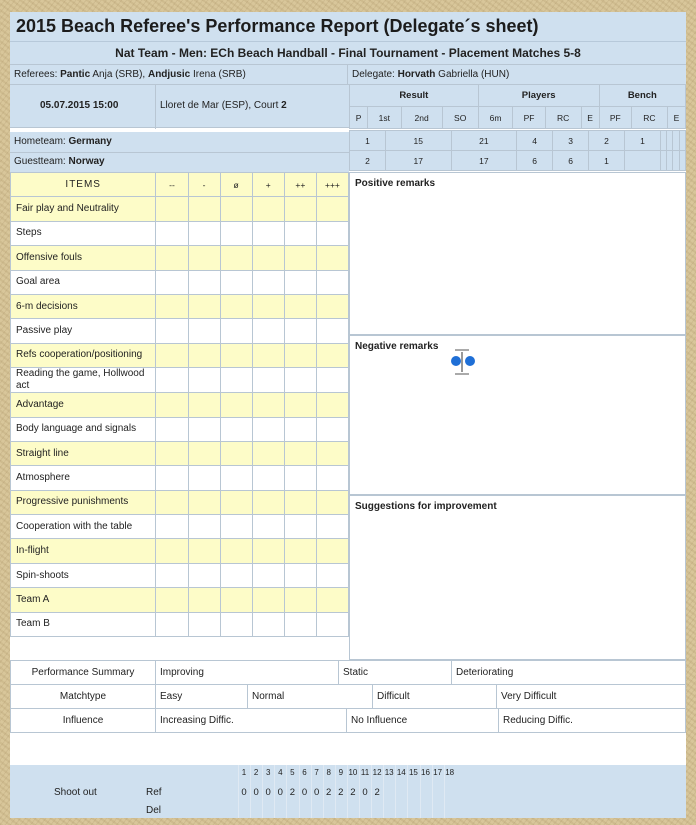 This screenshot has height=825, width=696. What do you see at coordinates (568, 672) in the screenshot?
I see `option-deteriorating: Deteriorating` at bounding box center [568, 672].